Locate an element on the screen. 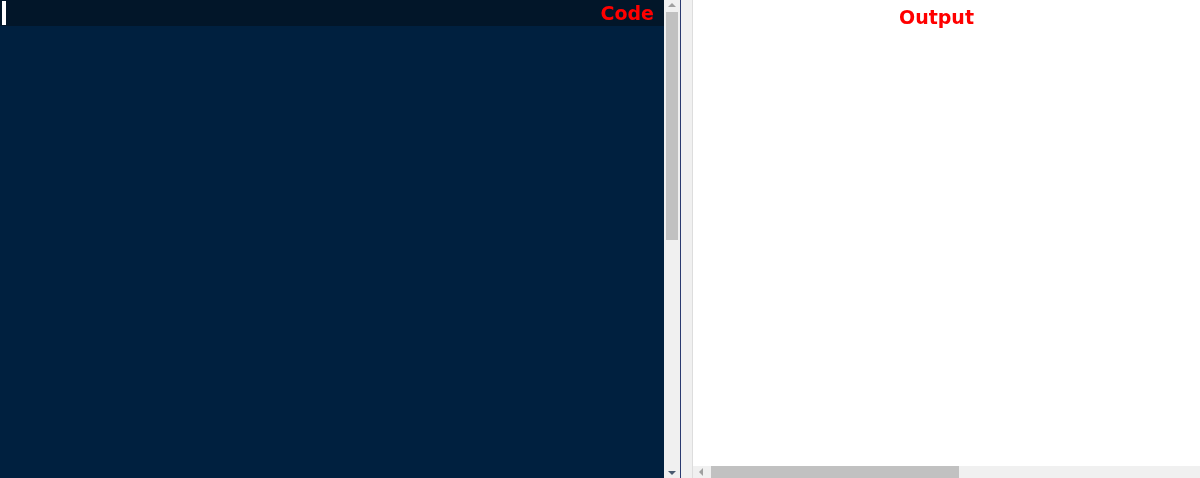  scroll-up-icon is located at coordinates (672, 5).